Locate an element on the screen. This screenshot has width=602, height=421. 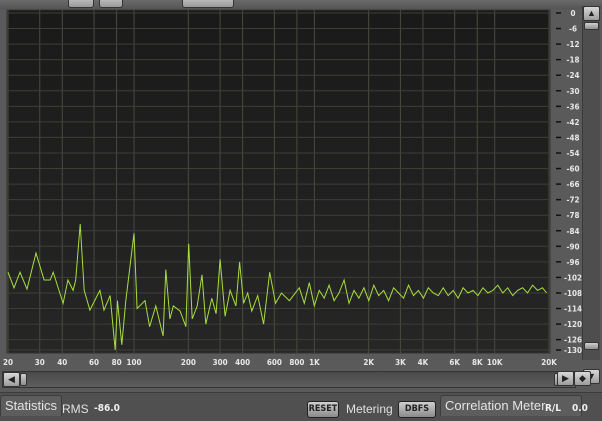
x-tick-label: 100 is located at coordinates (134, 362).